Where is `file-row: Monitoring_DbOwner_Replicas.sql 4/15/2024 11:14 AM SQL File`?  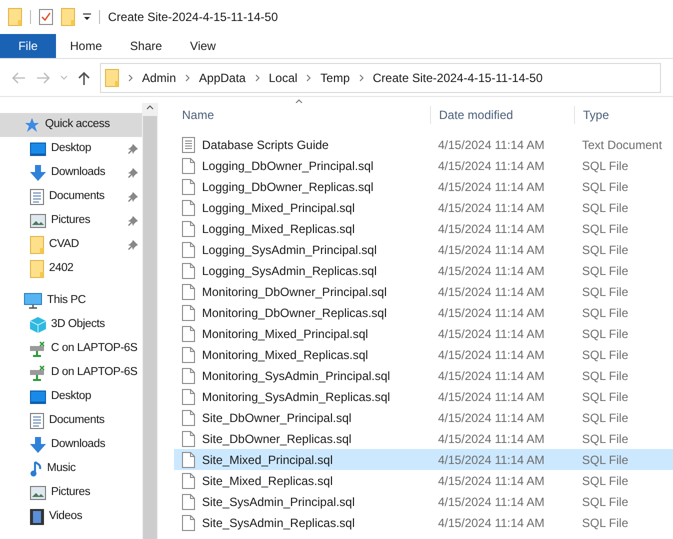 file-row: Monitoring_DbOwner_Replicas.sql 4/15/2024 11:14 AM SQL File is located at coordinates (423, 312).